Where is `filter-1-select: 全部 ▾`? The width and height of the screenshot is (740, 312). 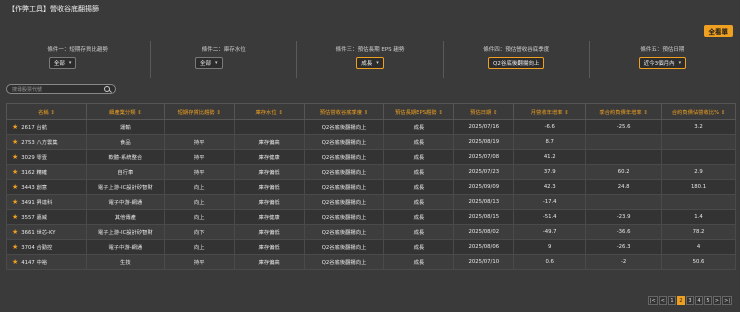 filter-1-select: 全部 ▾ is located at coordinates (62, 63).